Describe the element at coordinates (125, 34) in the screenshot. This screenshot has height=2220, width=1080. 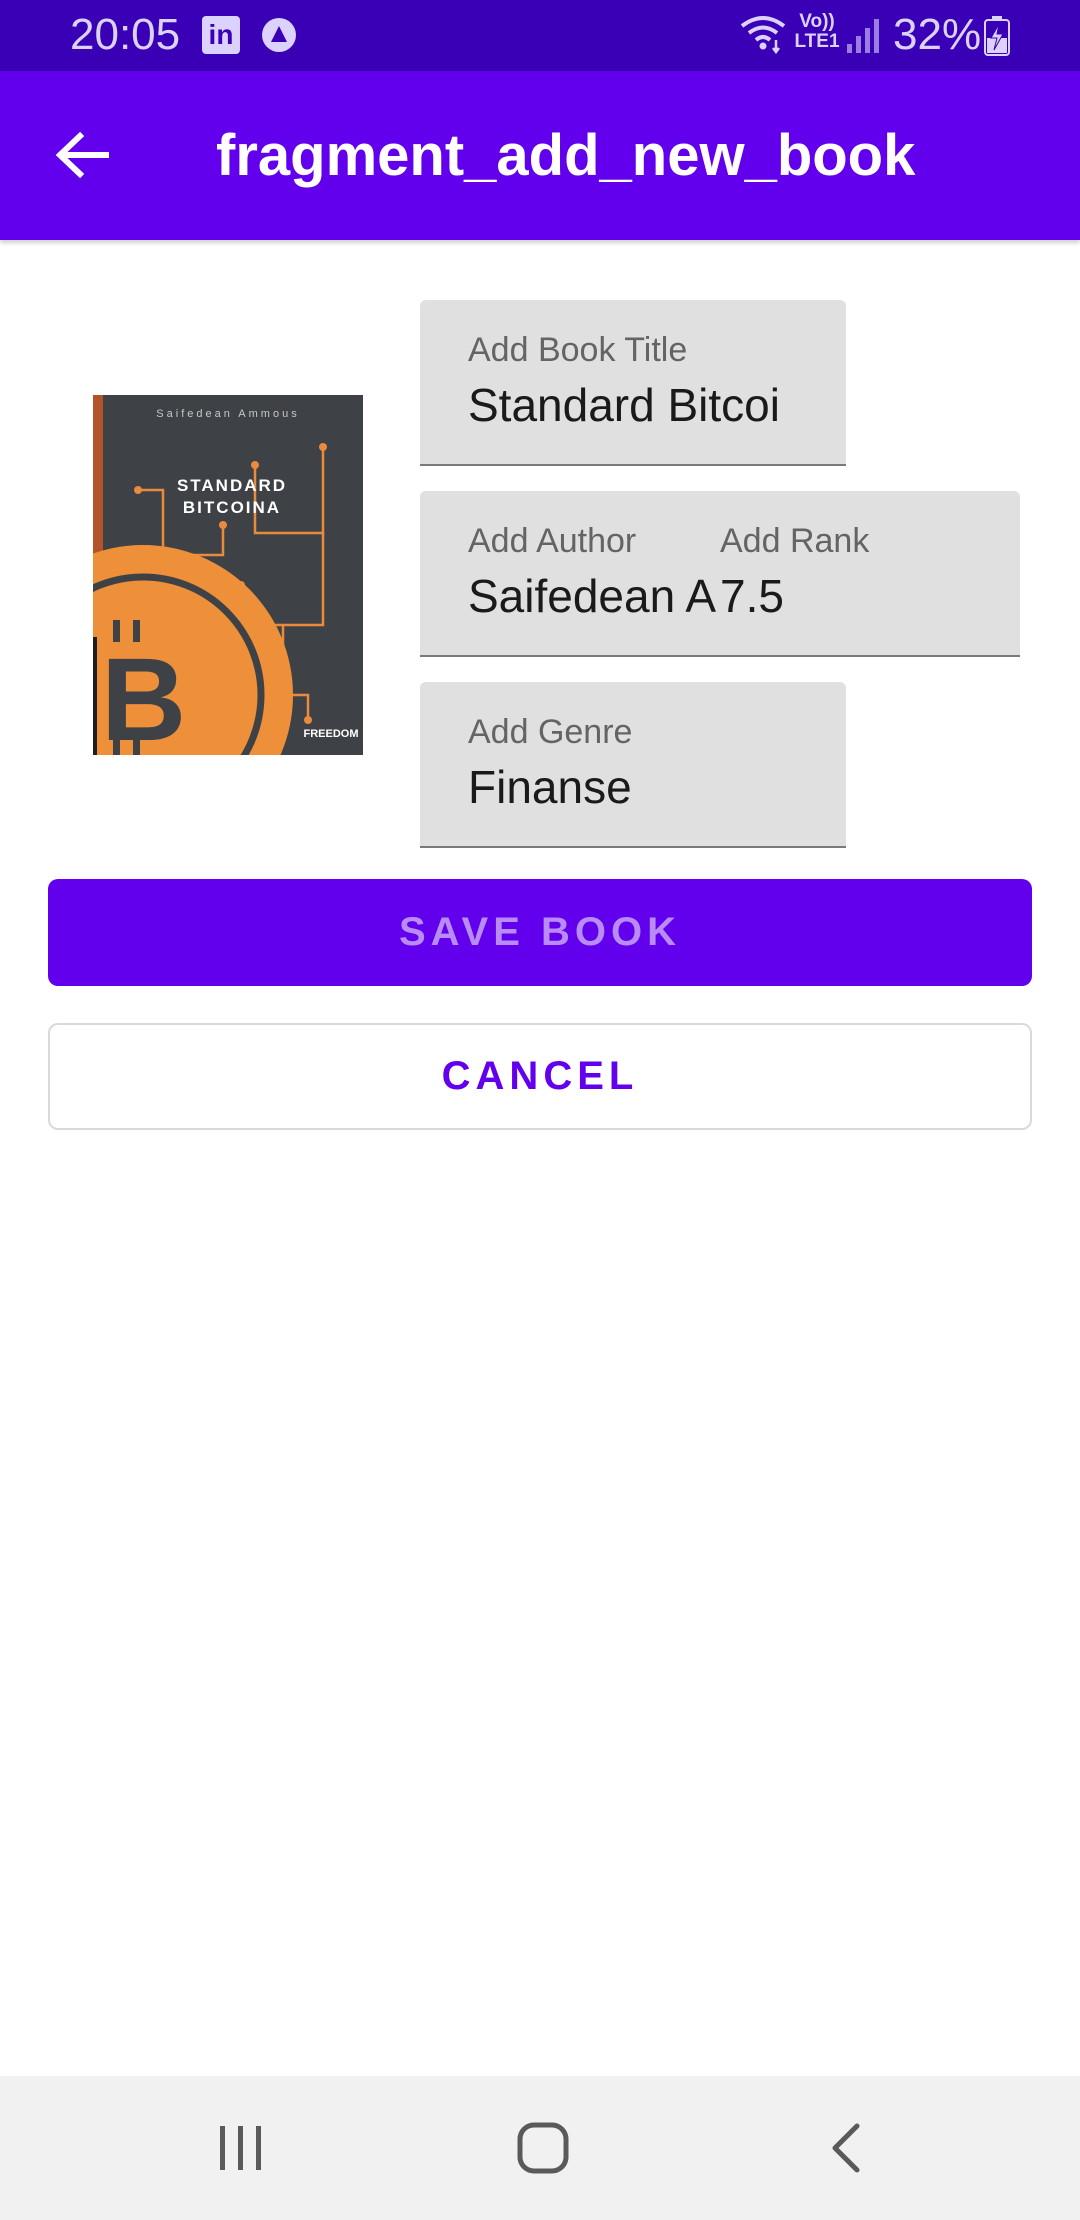
I see `status-time: 20:05` at that location.